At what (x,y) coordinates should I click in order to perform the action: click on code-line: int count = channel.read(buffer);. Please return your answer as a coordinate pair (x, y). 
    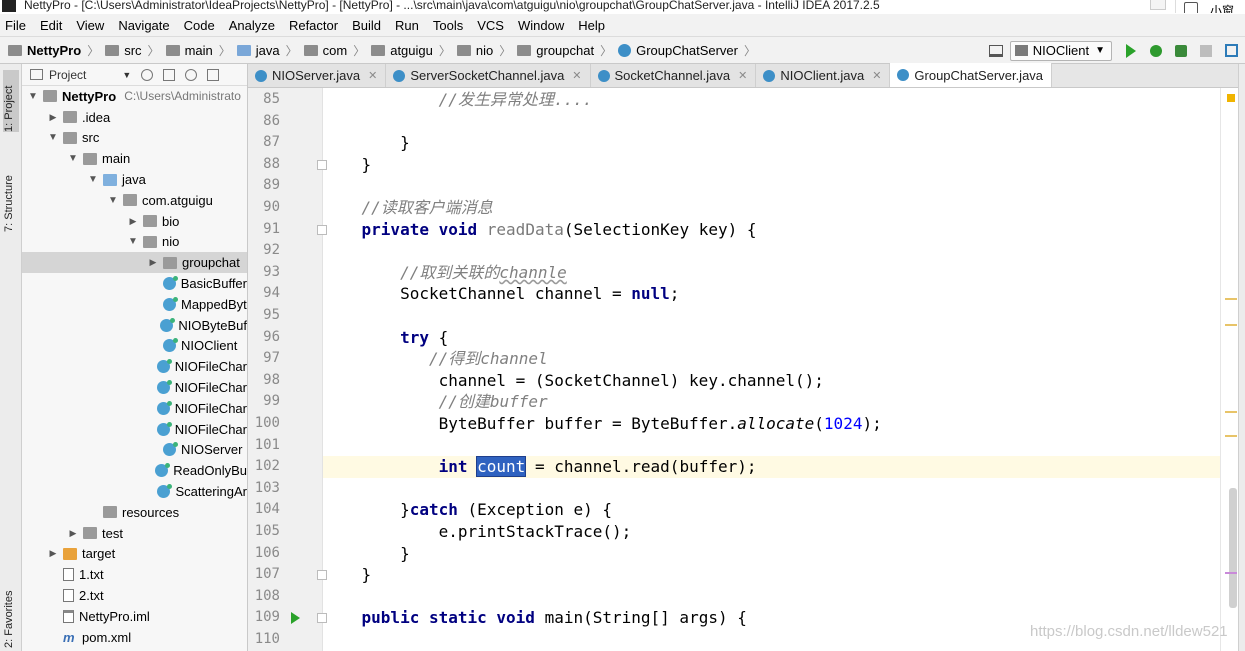
    Looking at the image, I should click on (780, 467).